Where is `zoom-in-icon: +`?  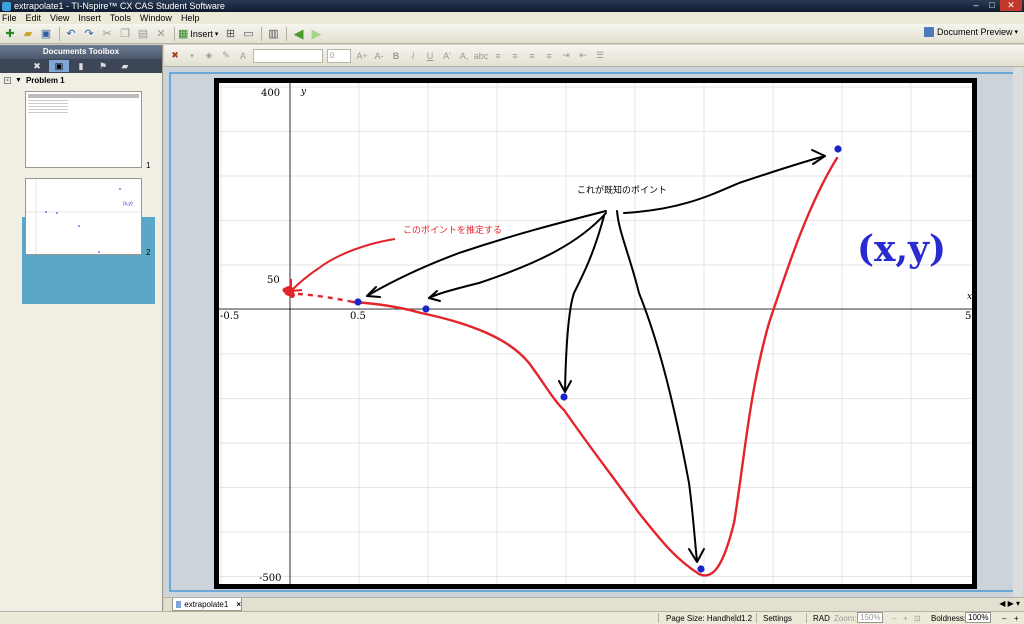 zoom-in-icon: + is located at coordinates (905, 618).